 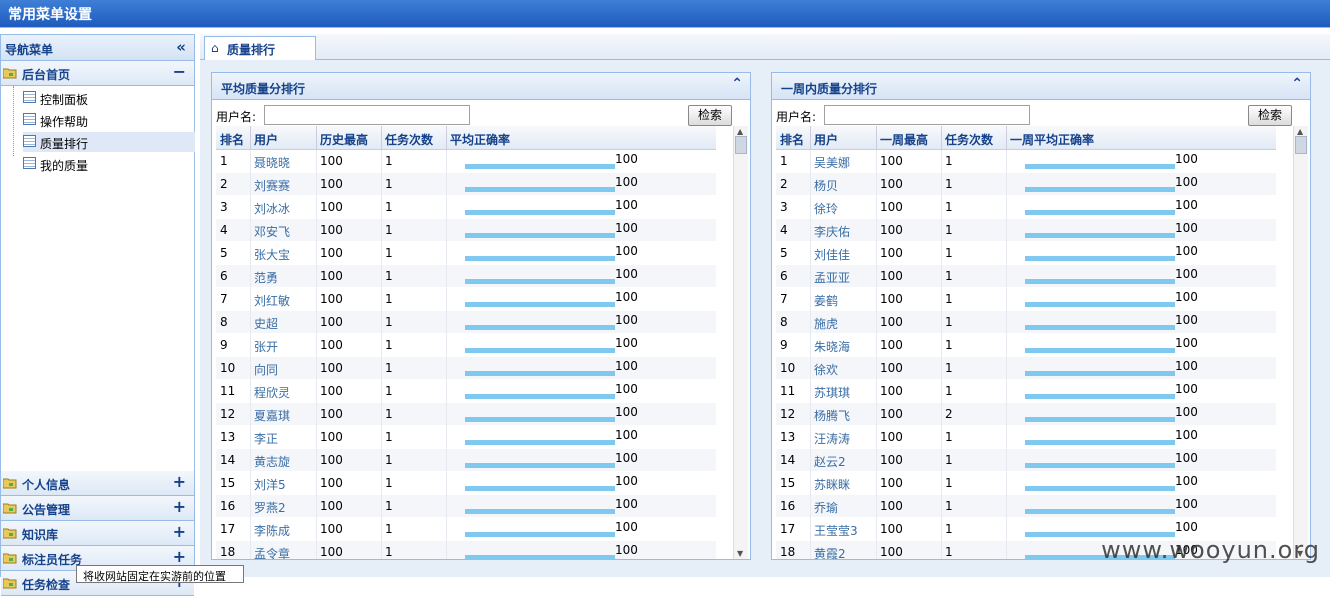 I want to click on table-row: 1 聂晓晓 100 1 100, so click(x=466, y=161).